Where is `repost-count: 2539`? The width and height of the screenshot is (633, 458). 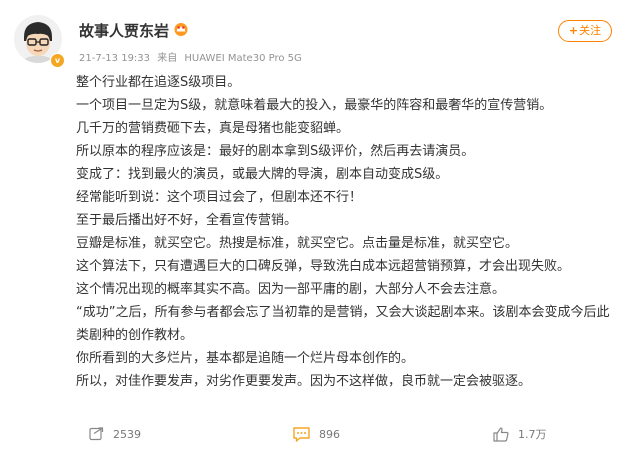 repost-count: 2539 is located at coordinates (127, 434).